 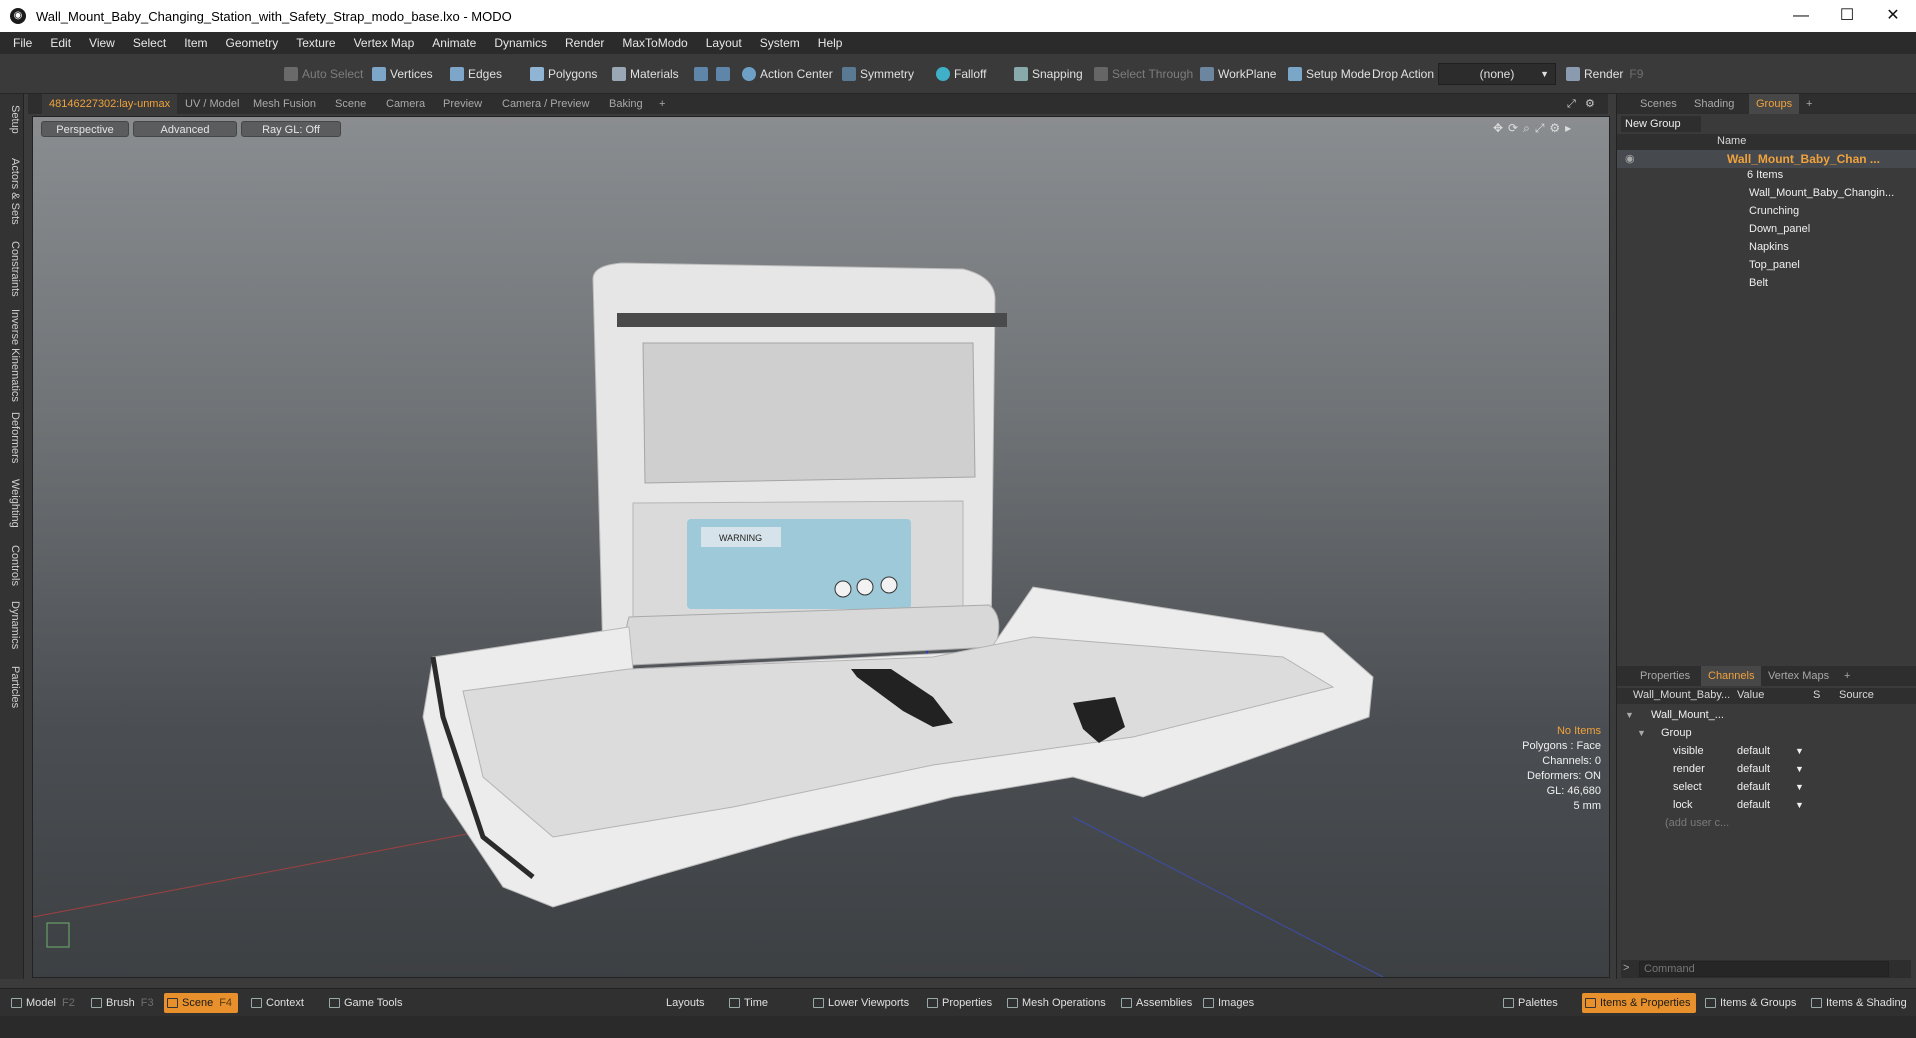 I want to click on table-row: render default ▼, so click(x=1762, y=769).